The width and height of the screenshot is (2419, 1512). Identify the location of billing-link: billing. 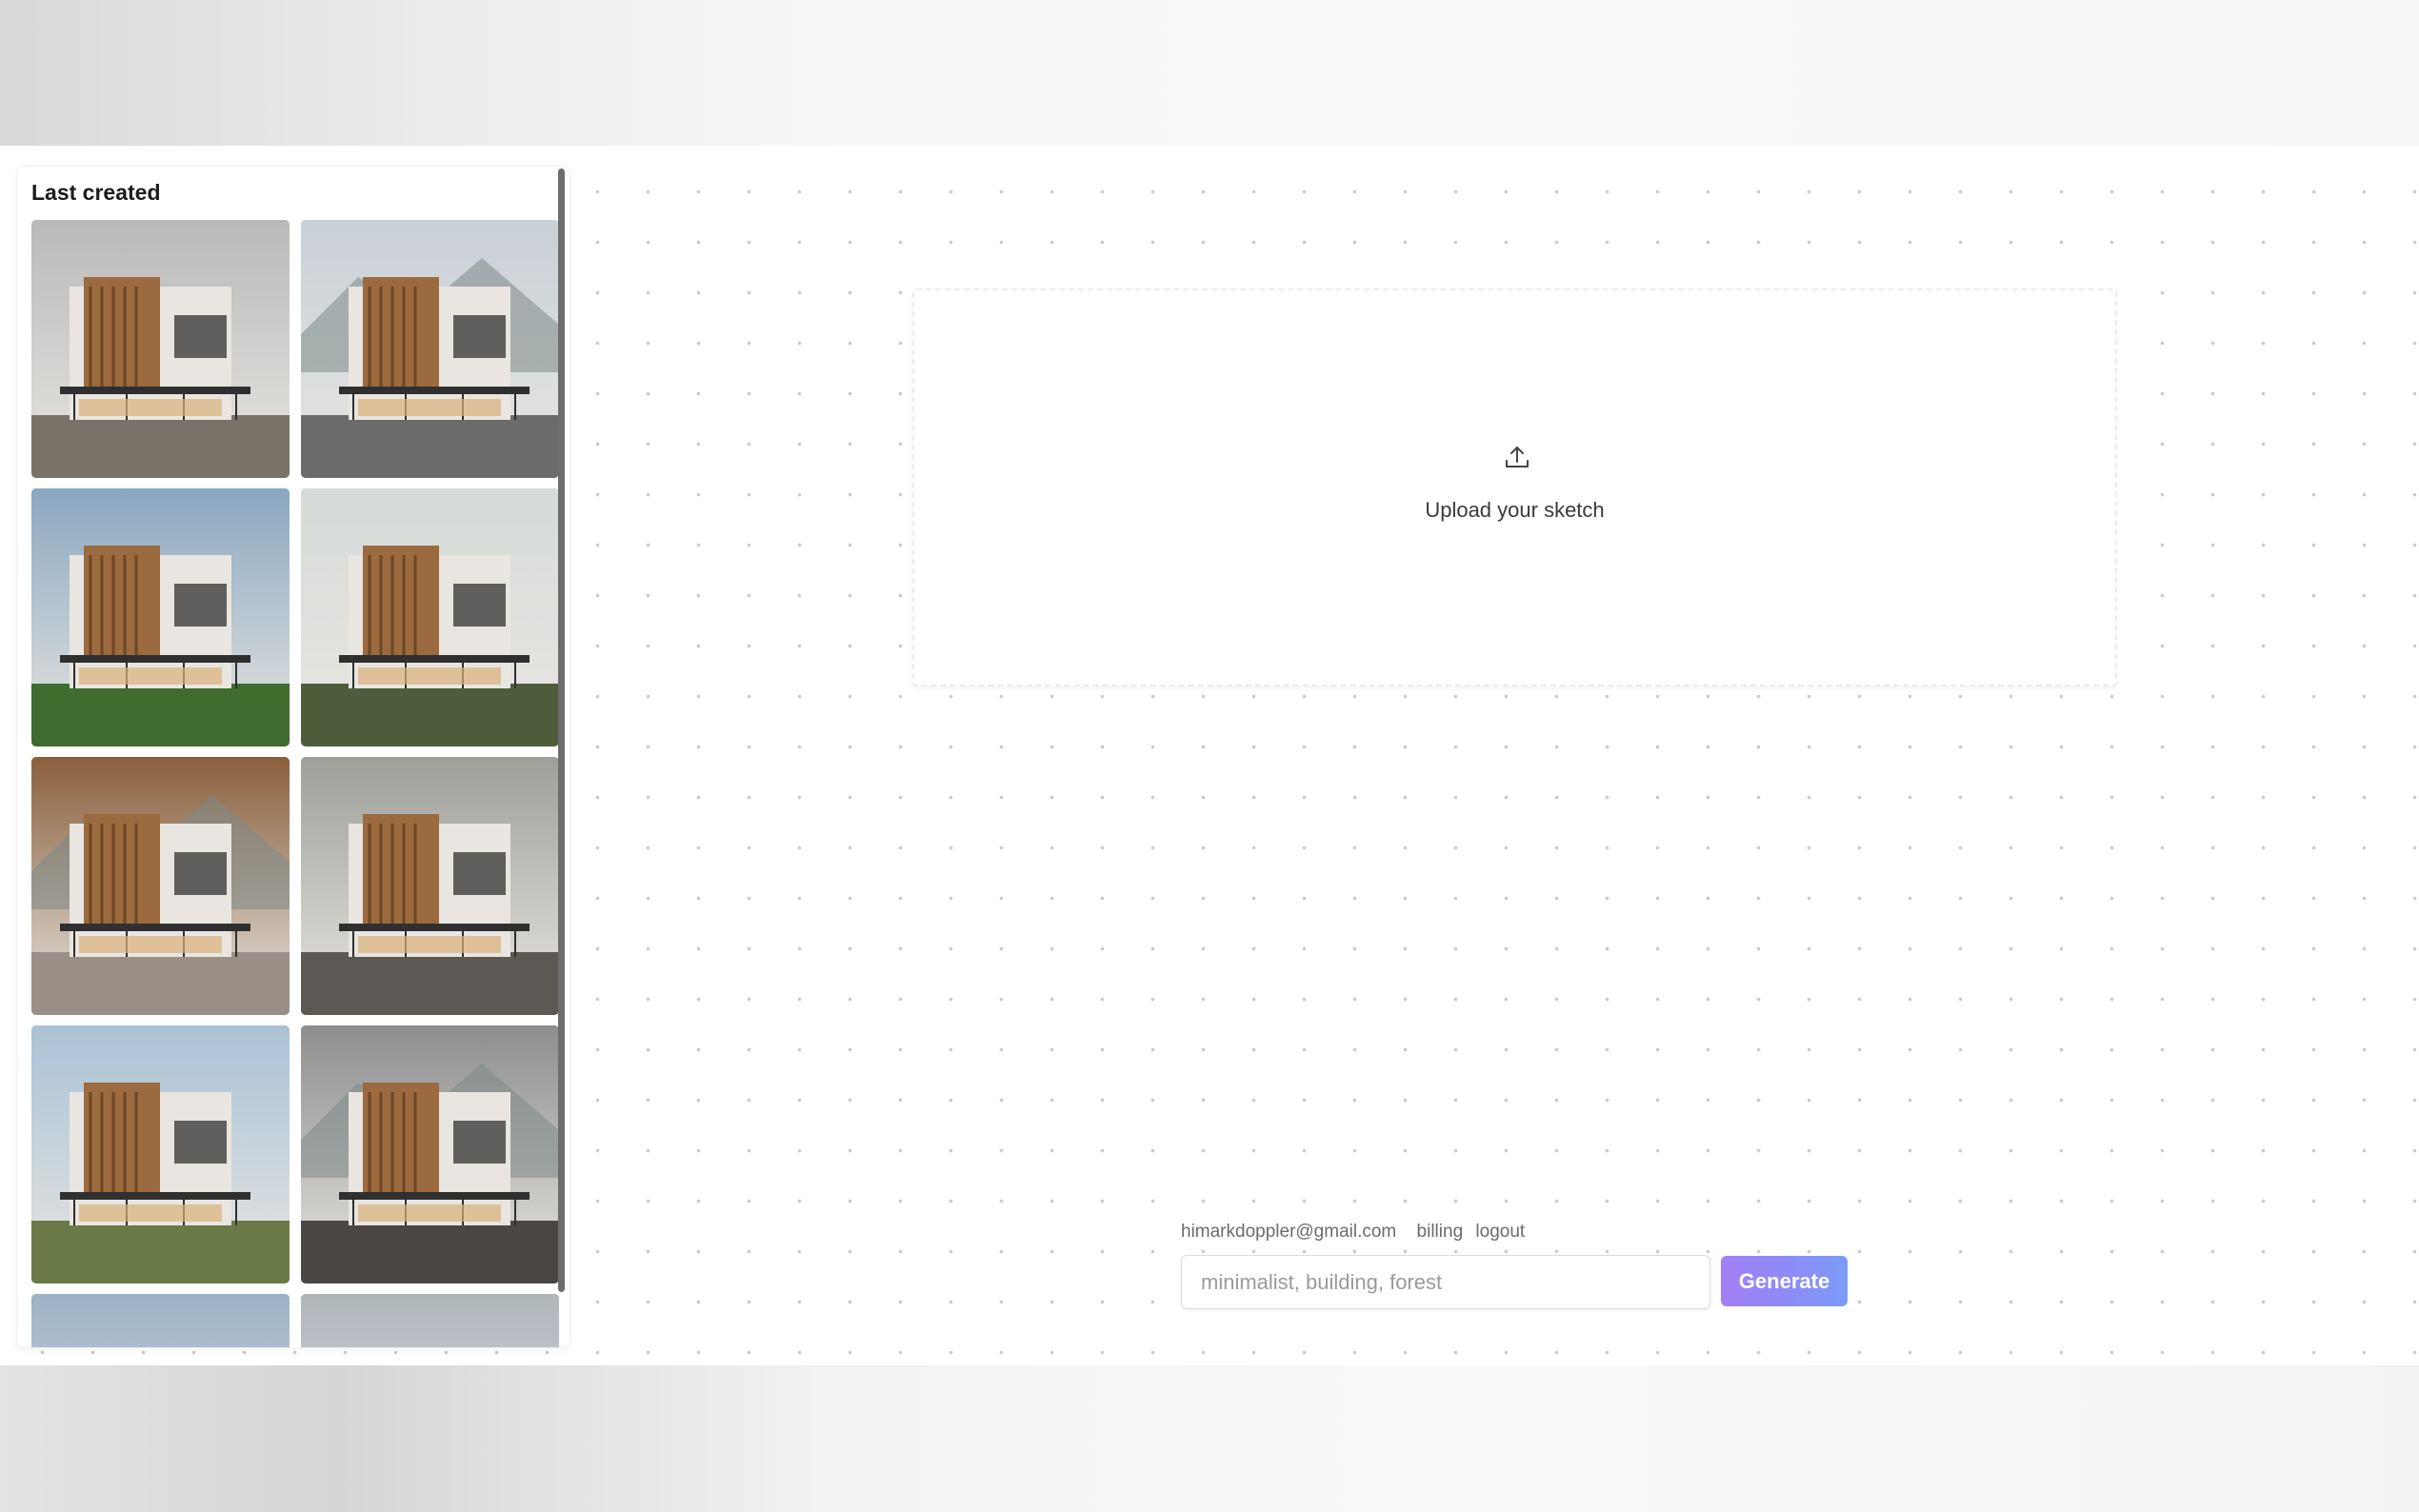
(1440, 1232).